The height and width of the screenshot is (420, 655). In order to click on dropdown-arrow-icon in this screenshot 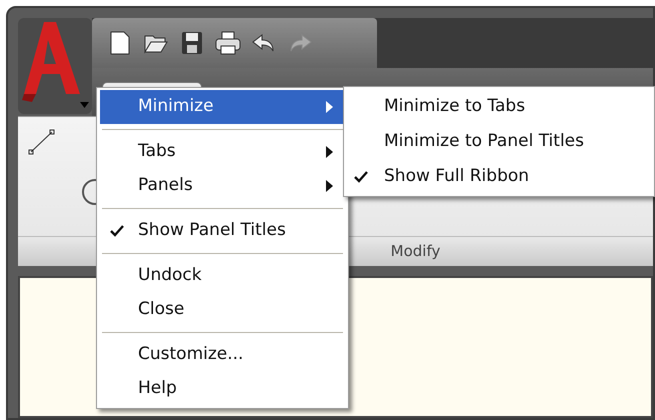, I will do `click(84, 105)`.